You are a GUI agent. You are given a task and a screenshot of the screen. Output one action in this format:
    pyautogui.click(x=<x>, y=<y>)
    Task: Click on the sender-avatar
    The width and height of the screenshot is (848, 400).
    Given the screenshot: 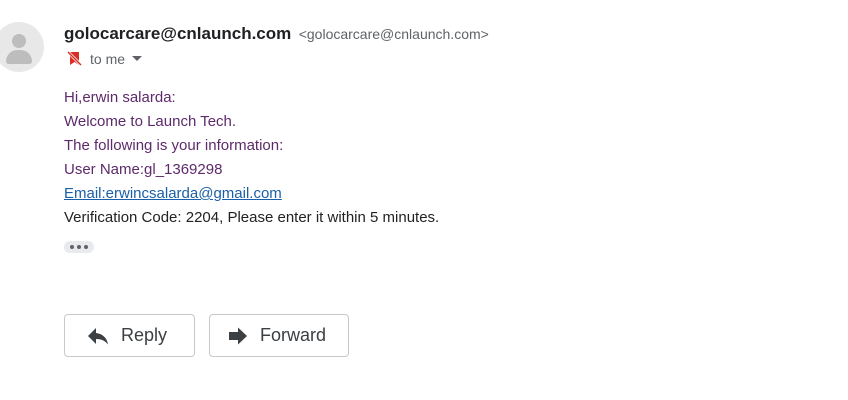 What is the action you would take?
    pyautogui.click(x=22, y=47)
    